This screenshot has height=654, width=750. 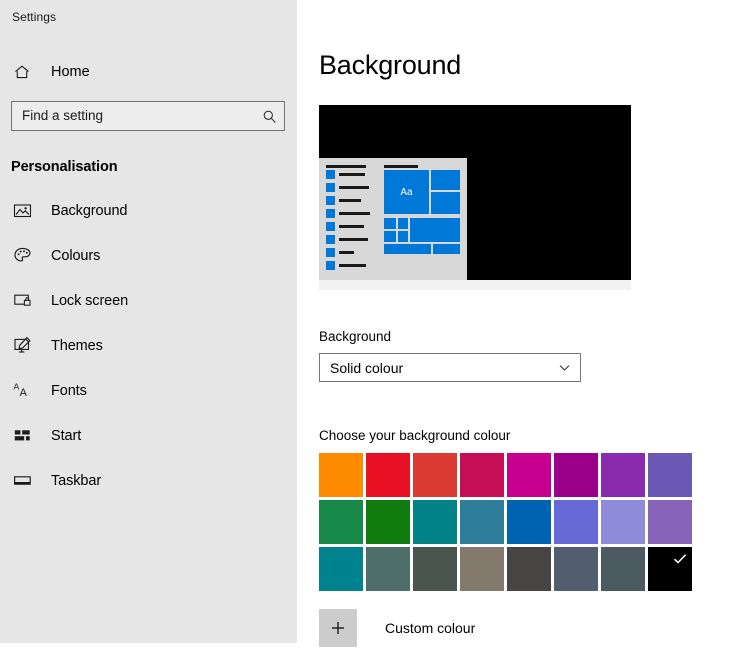 What do you see at coordinates (77, 345) in the screenshot?
I see `sidebar-label-themes: Themes` at bounding box center [77, 345].